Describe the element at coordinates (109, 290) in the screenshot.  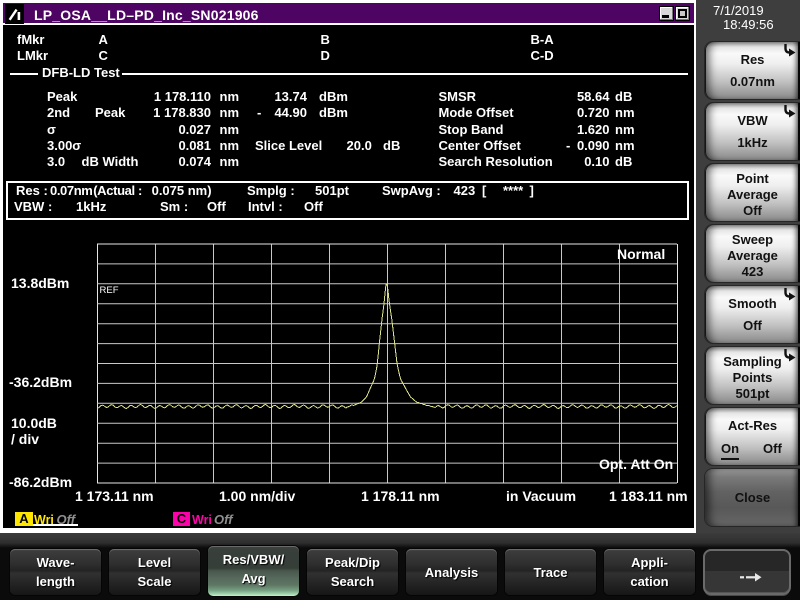
I see `svg-text: REF` at that location.